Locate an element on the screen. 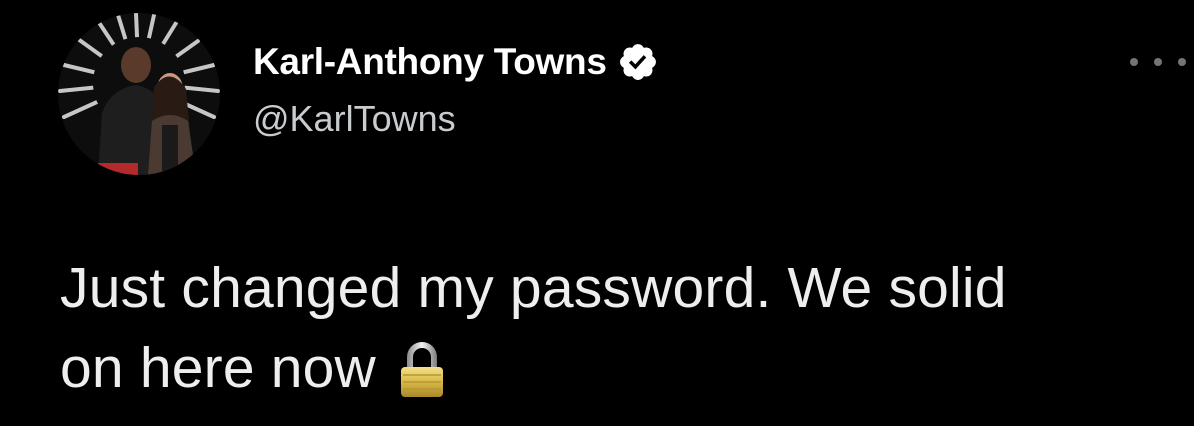 Image resolution: width=1194 pixels, height=426 pixels. more-options-button is located at coordinates (1158, 62).